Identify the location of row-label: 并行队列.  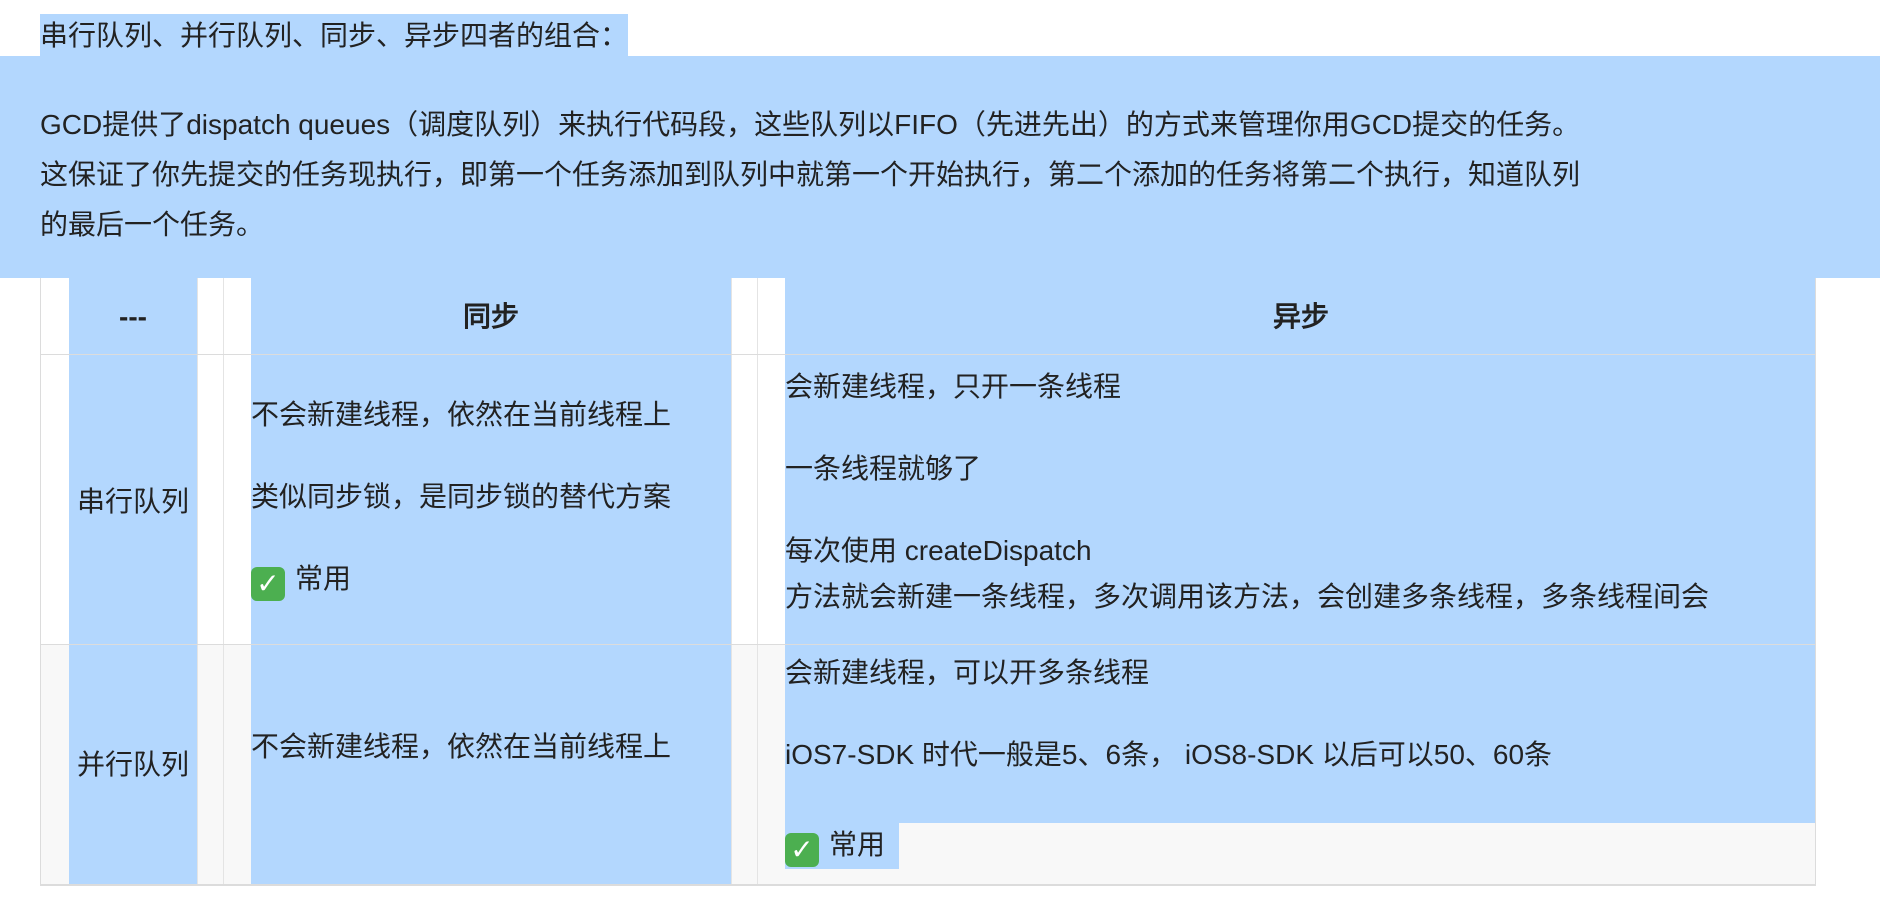
(132, 764).